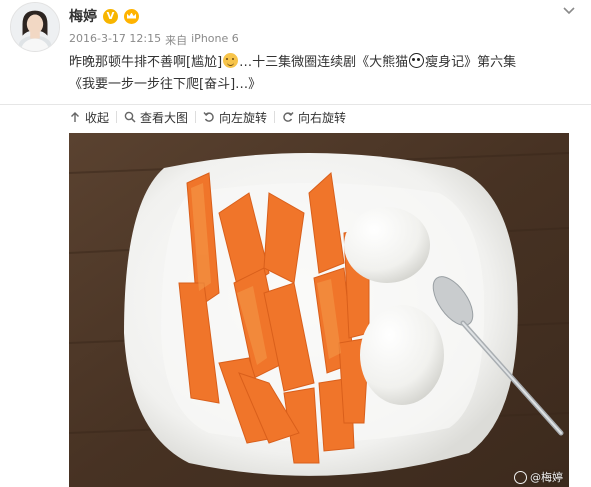  What do you see at coordinates (417, 60) in the screenshot?
I see `panda-emoji-icon` at bounding box center [417, 60].